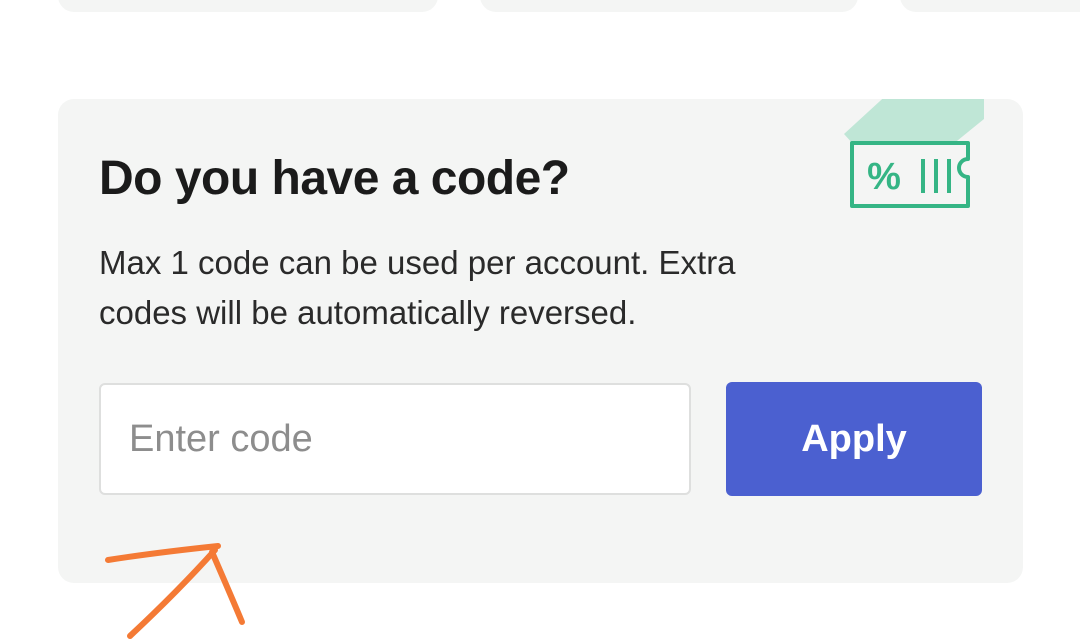 The width and height of the screenshot is (1080, 639). Describe the element at coordinates (884, 177) in the screenshot. I see `ticket-percent-symbol: %` at that location.